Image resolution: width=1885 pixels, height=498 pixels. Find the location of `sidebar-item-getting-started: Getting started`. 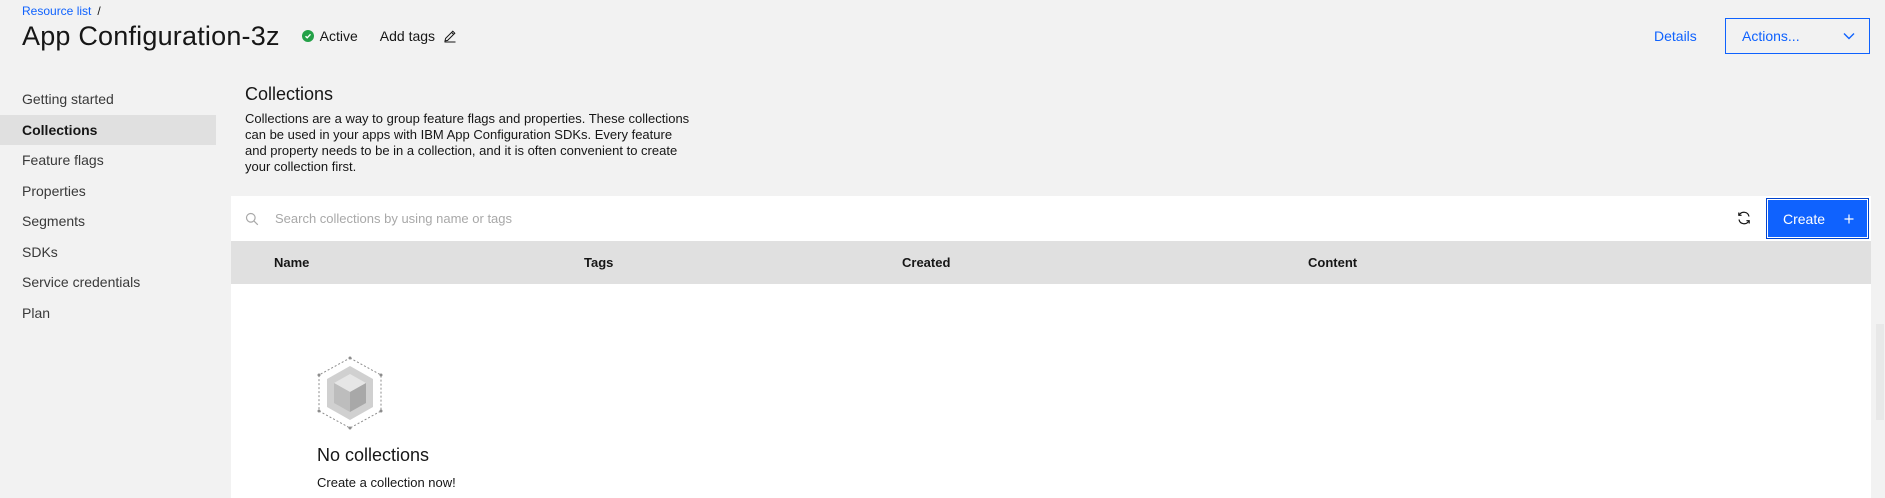

sidebar-item-getting-started: Getting started is located at coordinates (108, 99).